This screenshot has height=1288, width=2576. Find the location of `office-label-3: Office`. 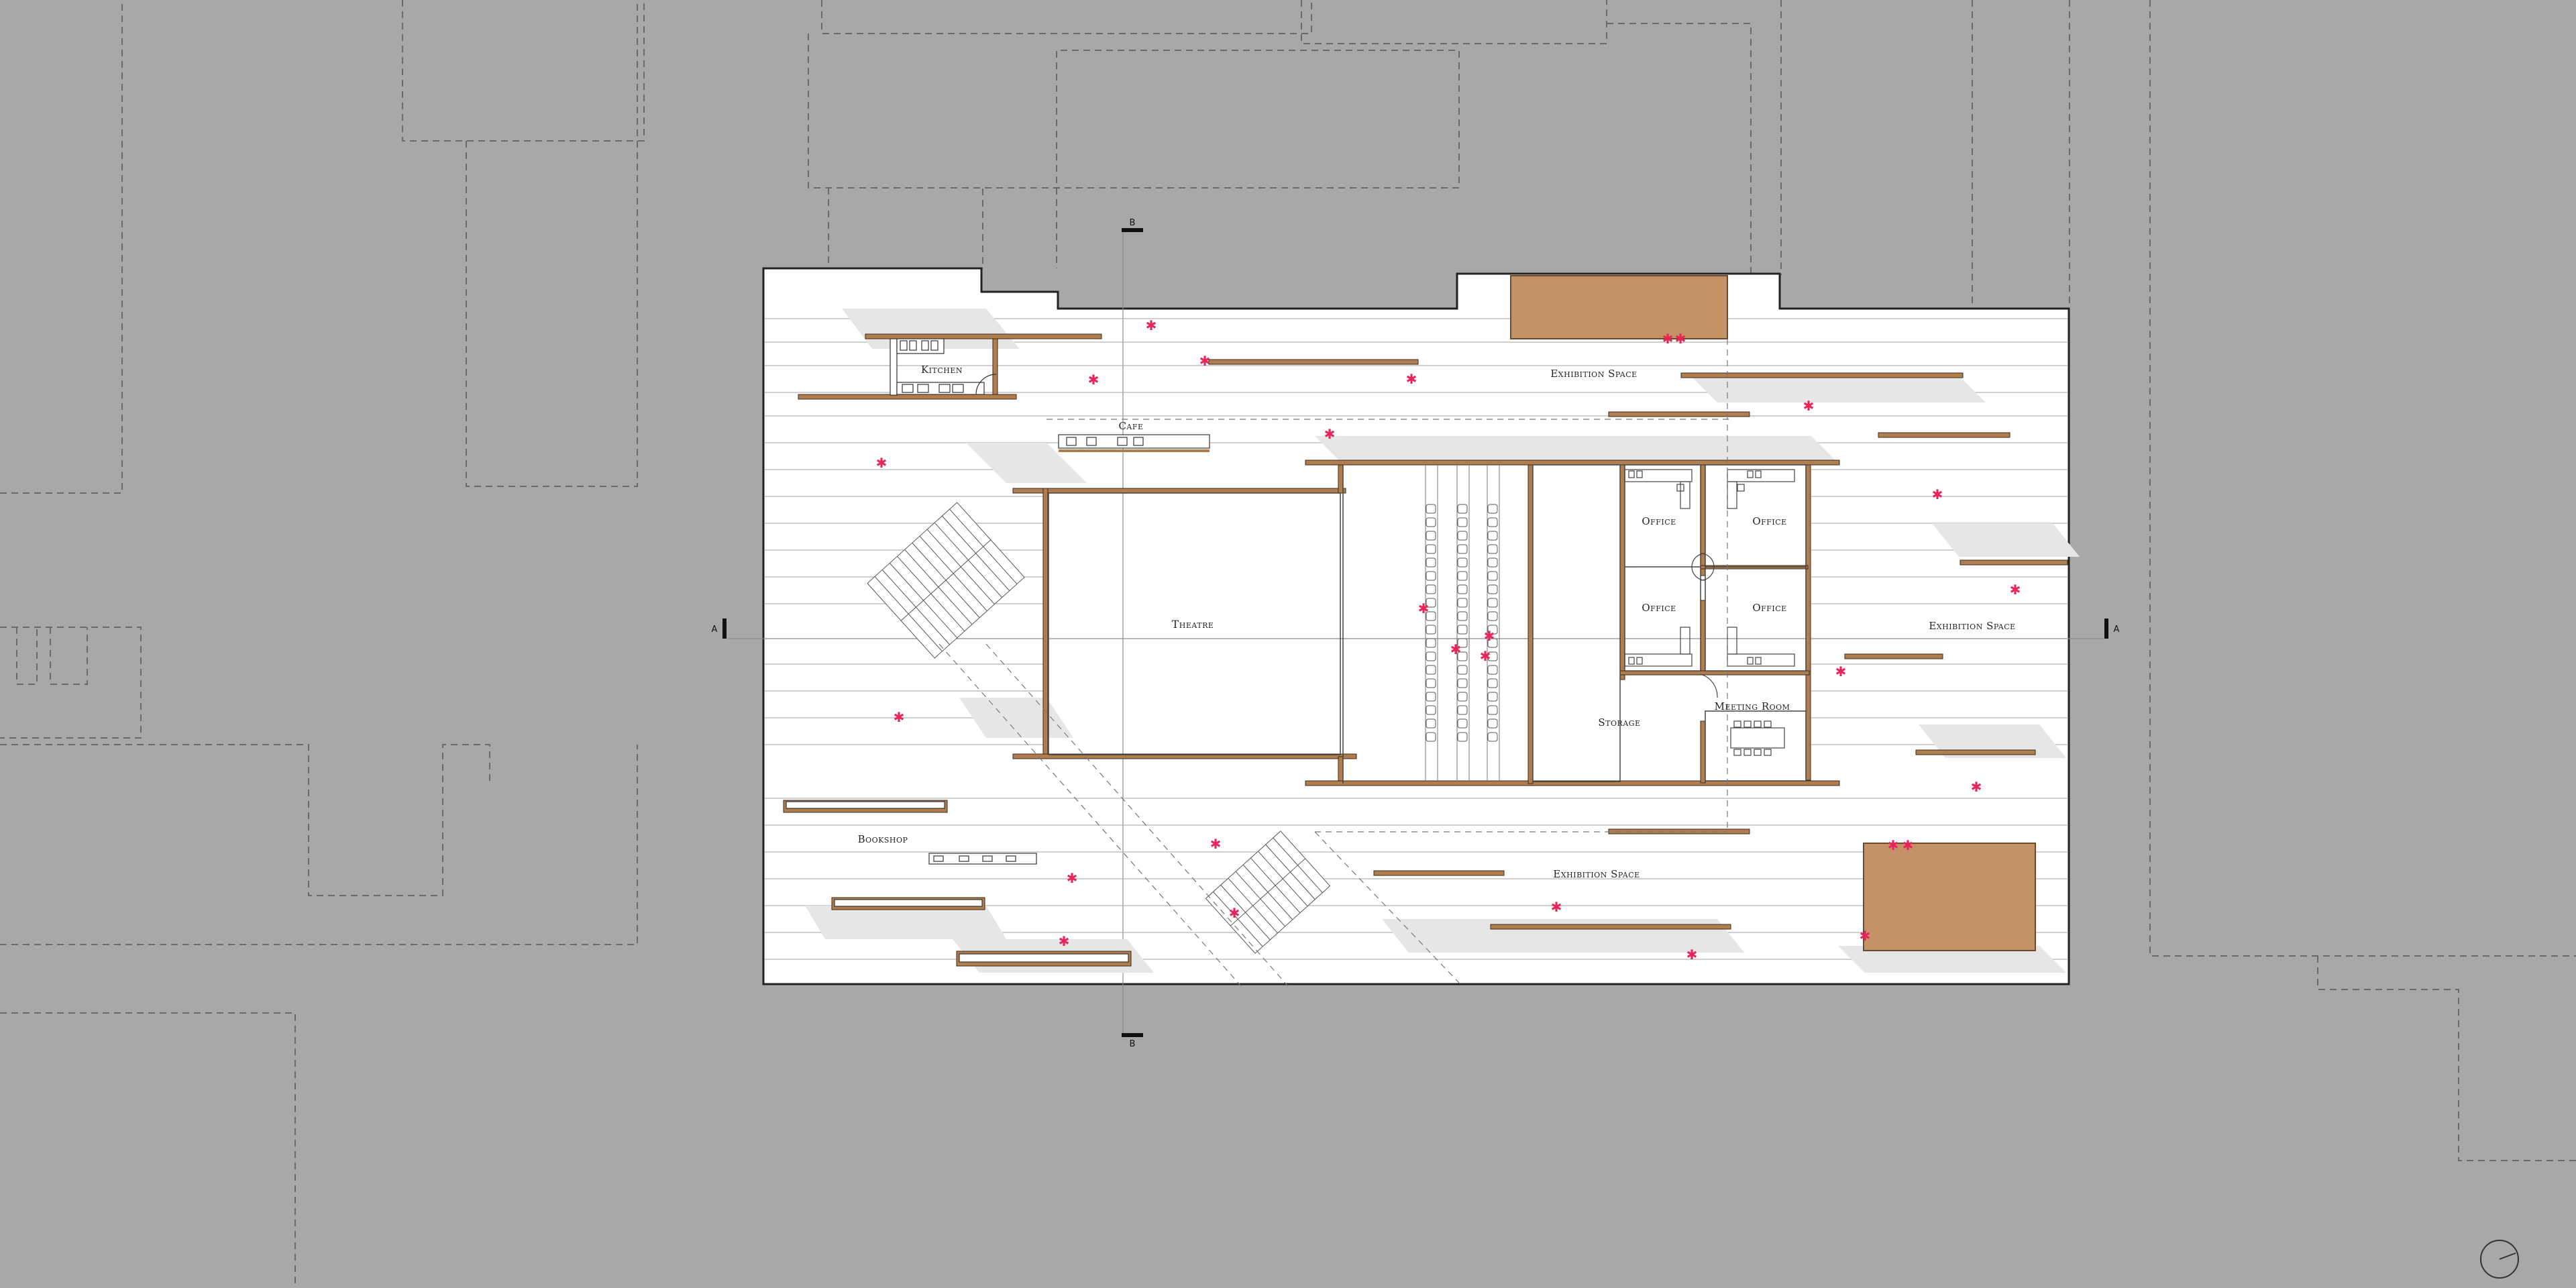

office-label-3: Office is located at coordinates (1659, 608).